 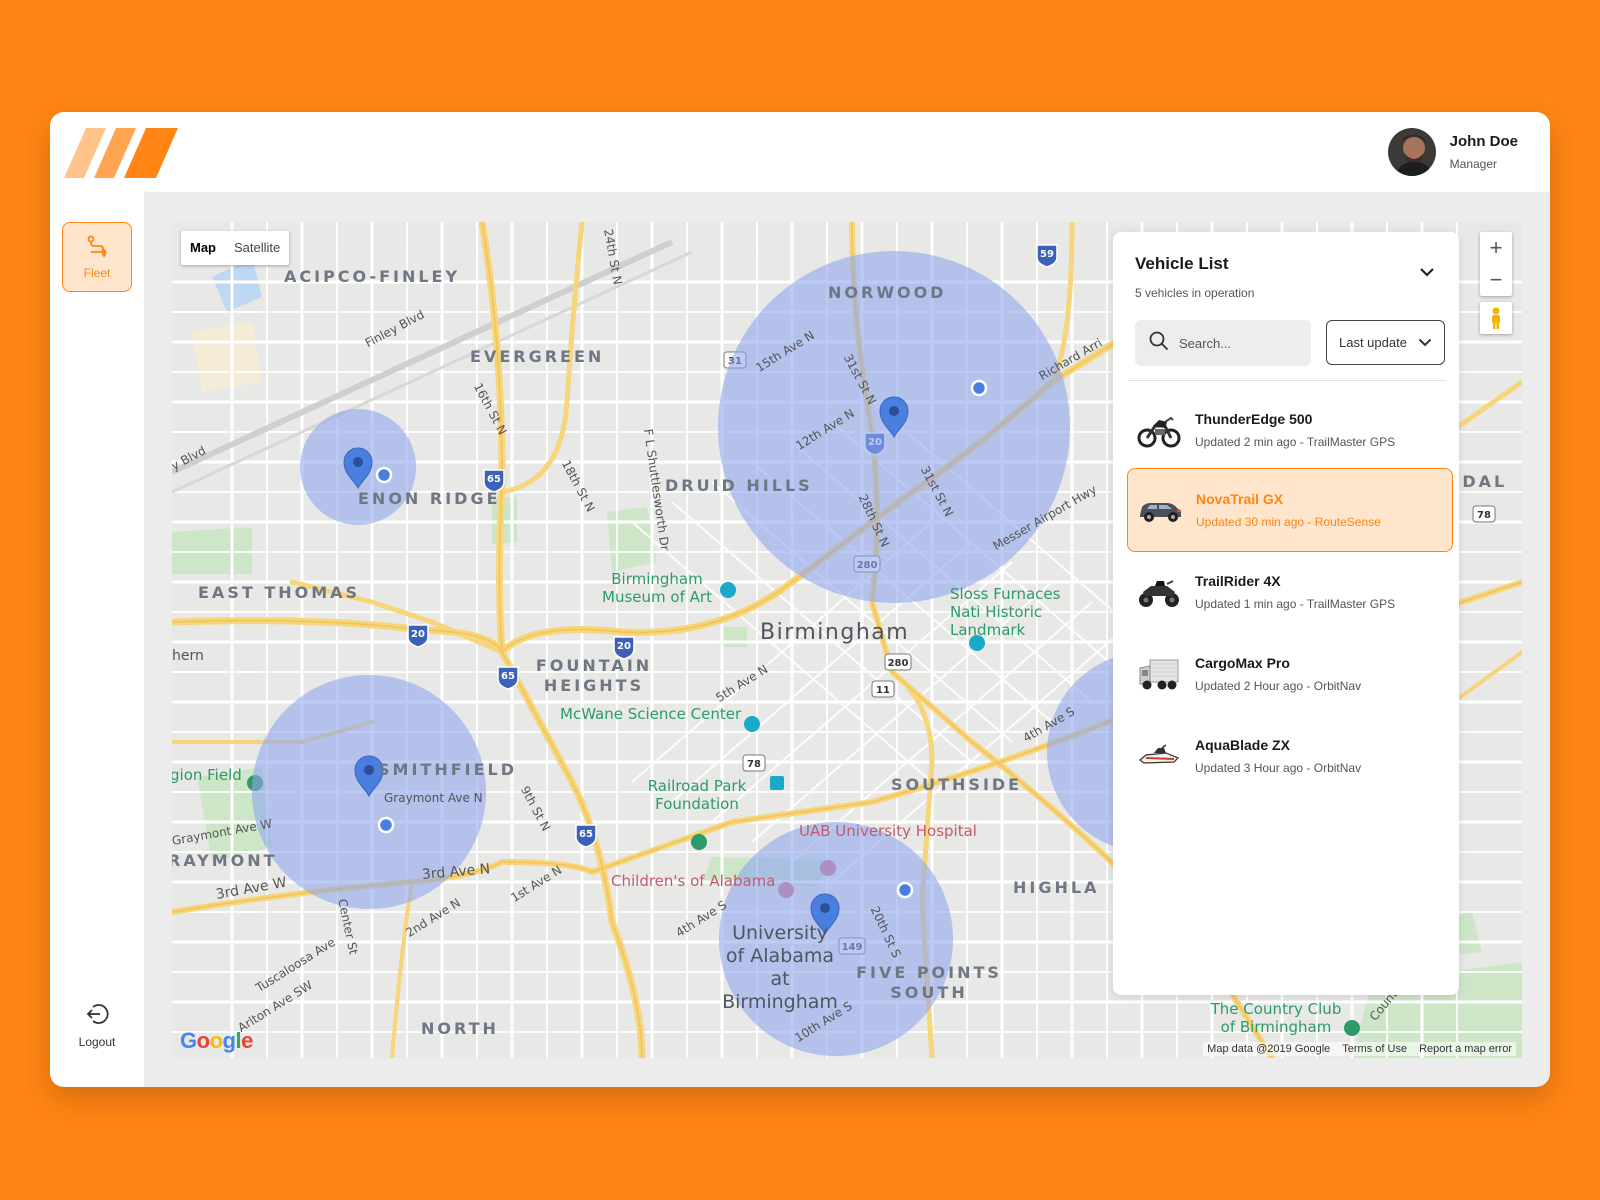 What do you see at coordinates (1411, 152) in the screenshot?
I see `avatar` at bounding box center [1411, 152].